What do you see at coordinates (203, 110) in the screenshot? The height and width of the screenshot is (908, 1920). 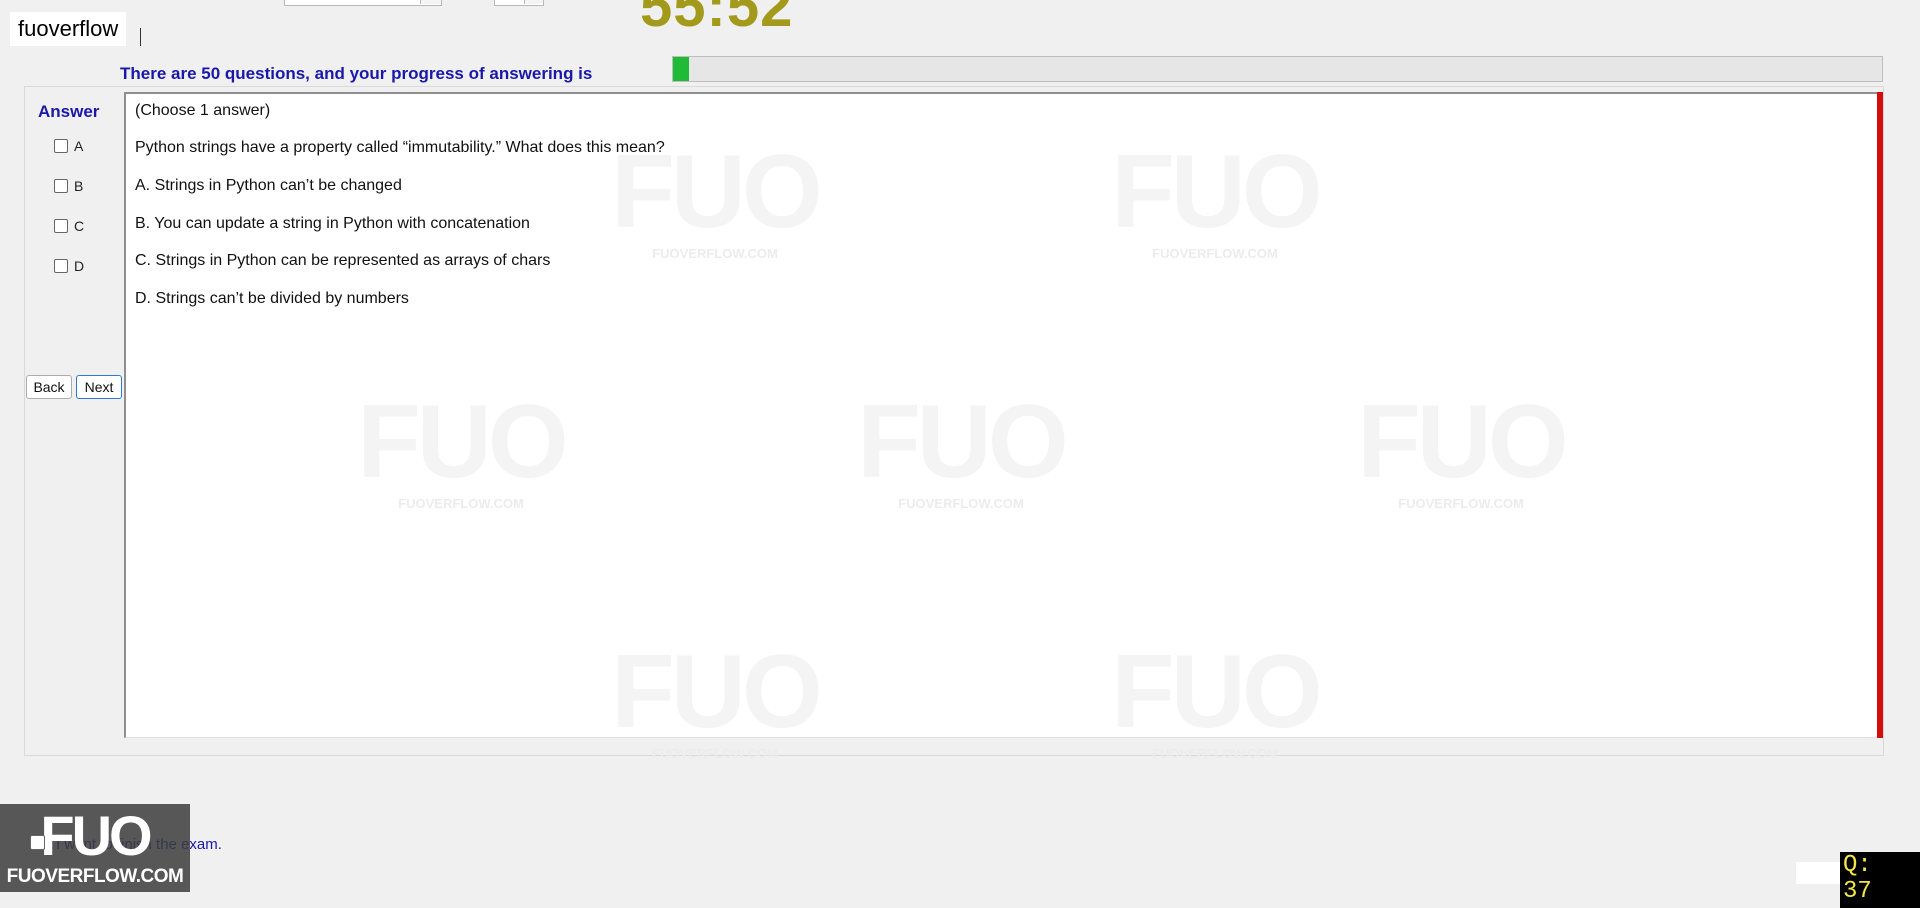 I see `question-instruction: (Choose 1 answer)` at bounding box center [203, 110].